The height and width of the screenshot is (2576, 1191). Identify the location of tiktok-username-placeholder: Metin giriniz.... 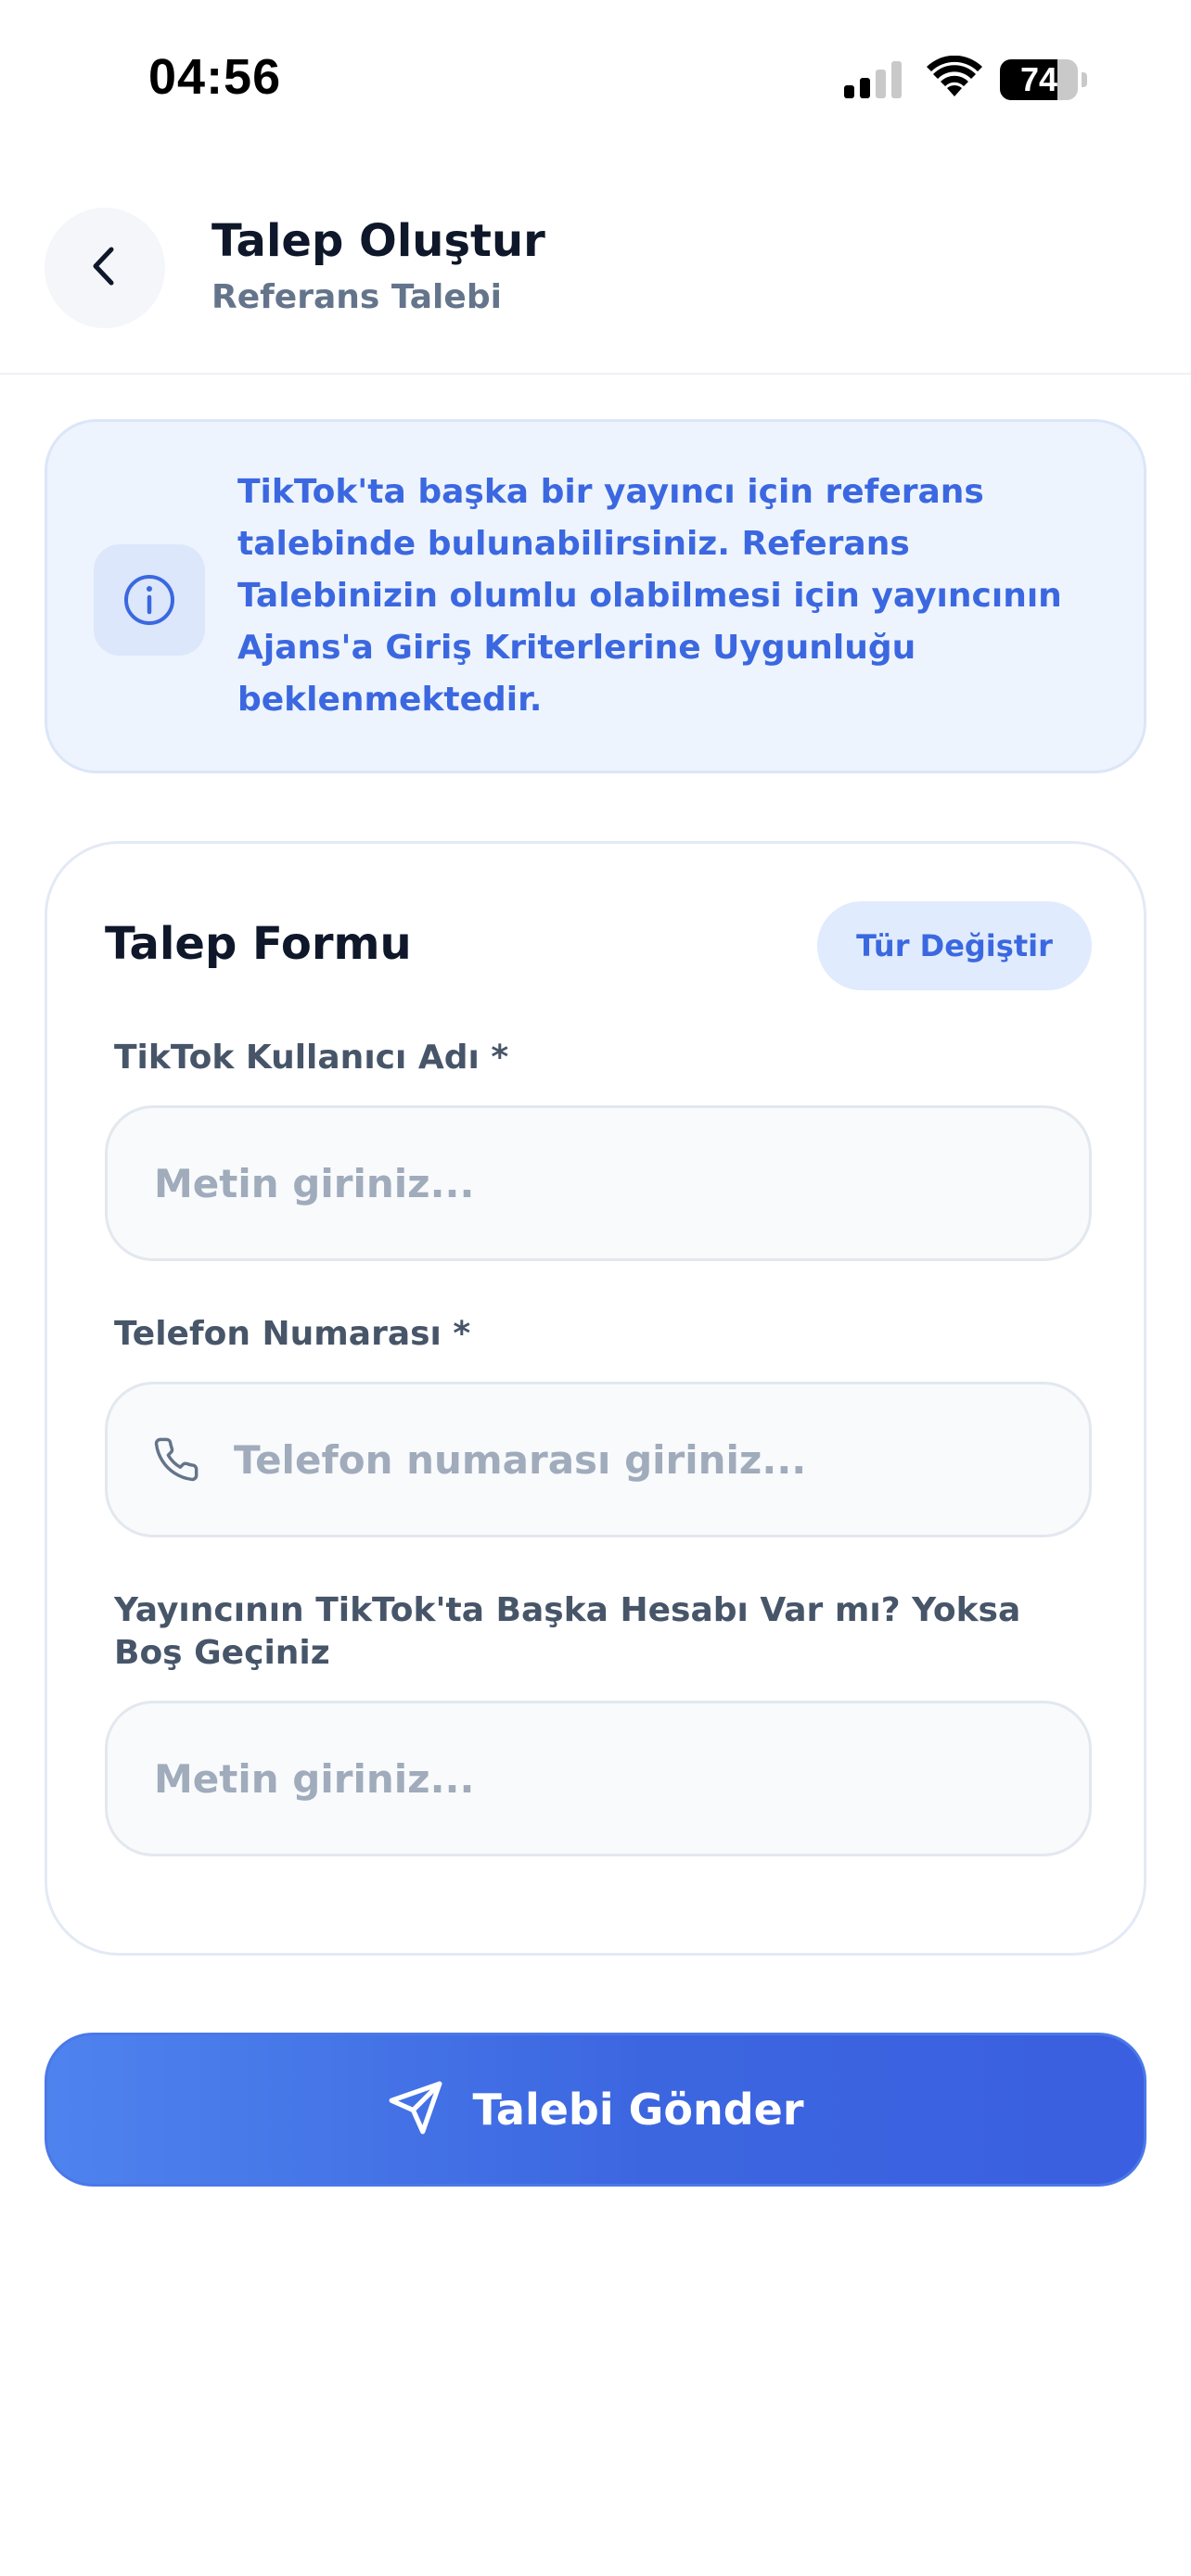
(314, 1183).